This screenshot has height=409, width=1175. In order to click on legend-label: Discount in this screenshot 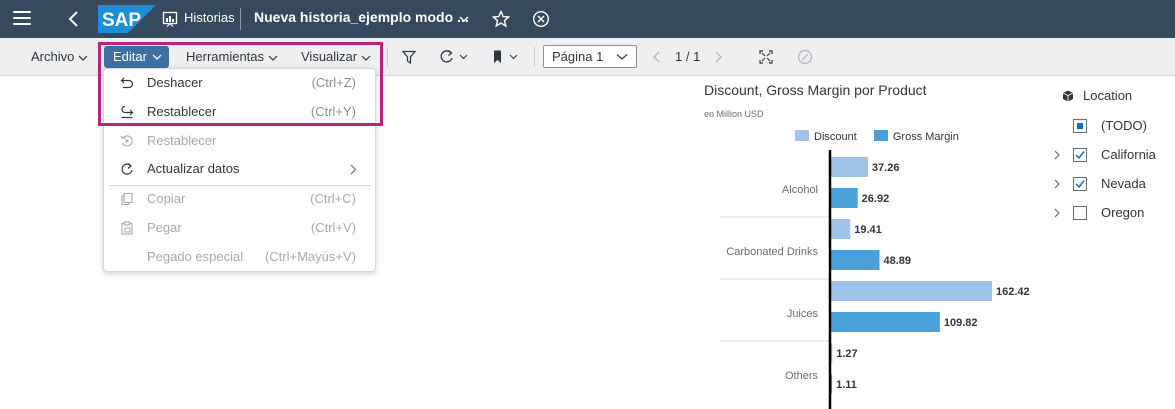, I will do `click(835, 137)`.